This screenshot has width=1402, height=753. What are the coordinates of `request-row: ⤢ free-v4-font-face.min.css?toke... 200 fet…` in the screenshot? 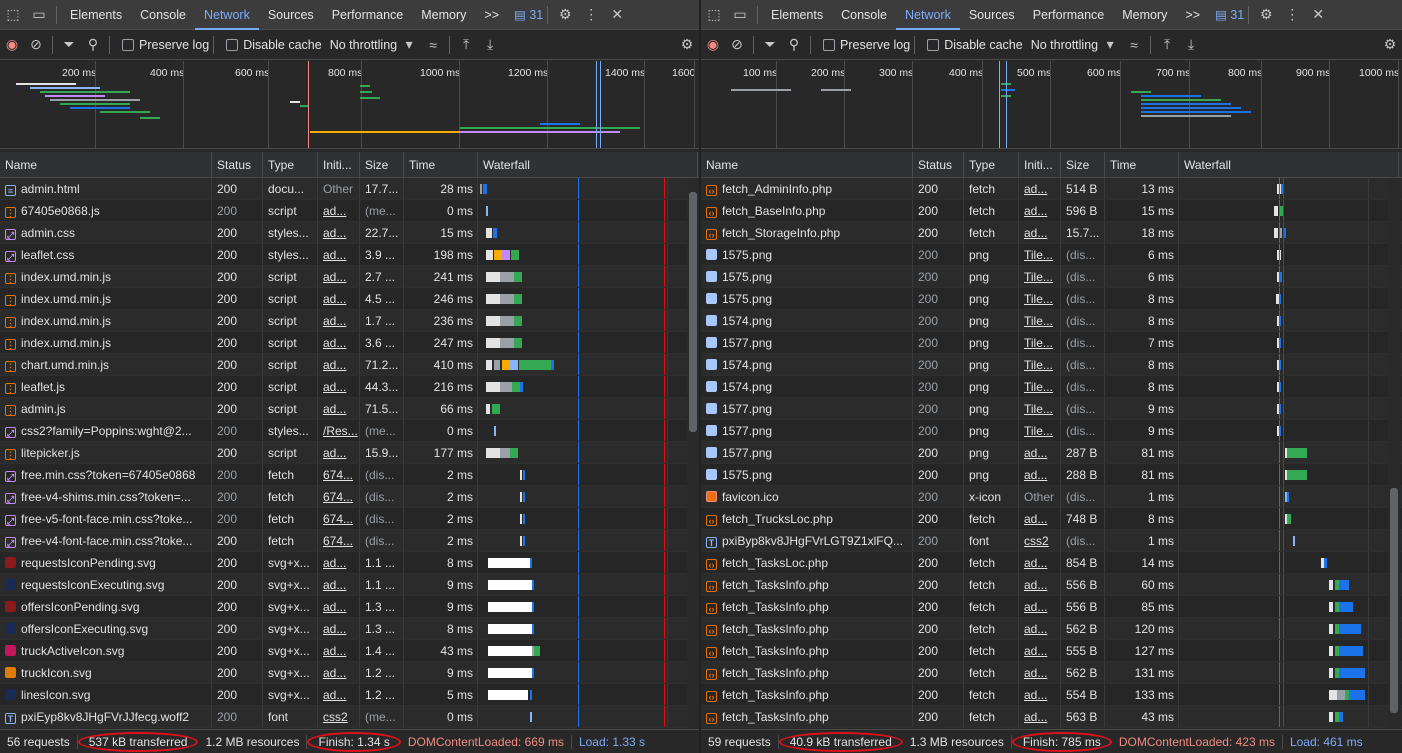 It's located at (349, 541).